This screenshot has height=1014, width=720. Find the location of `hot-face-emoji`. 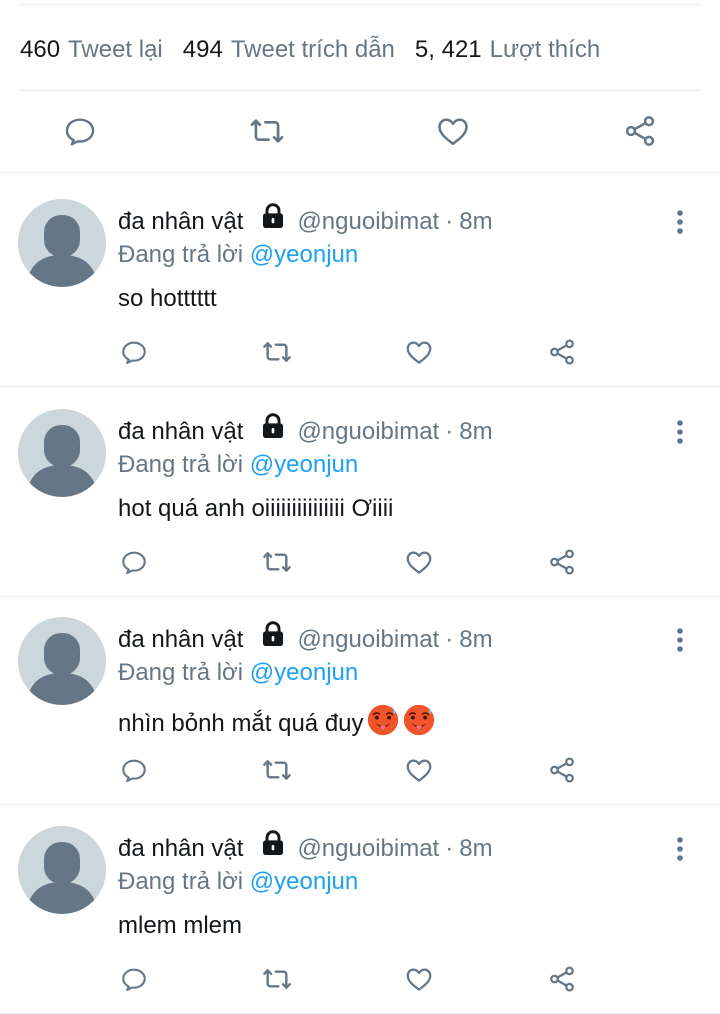

hot-face-emoji is located at coordinates (382, 720).